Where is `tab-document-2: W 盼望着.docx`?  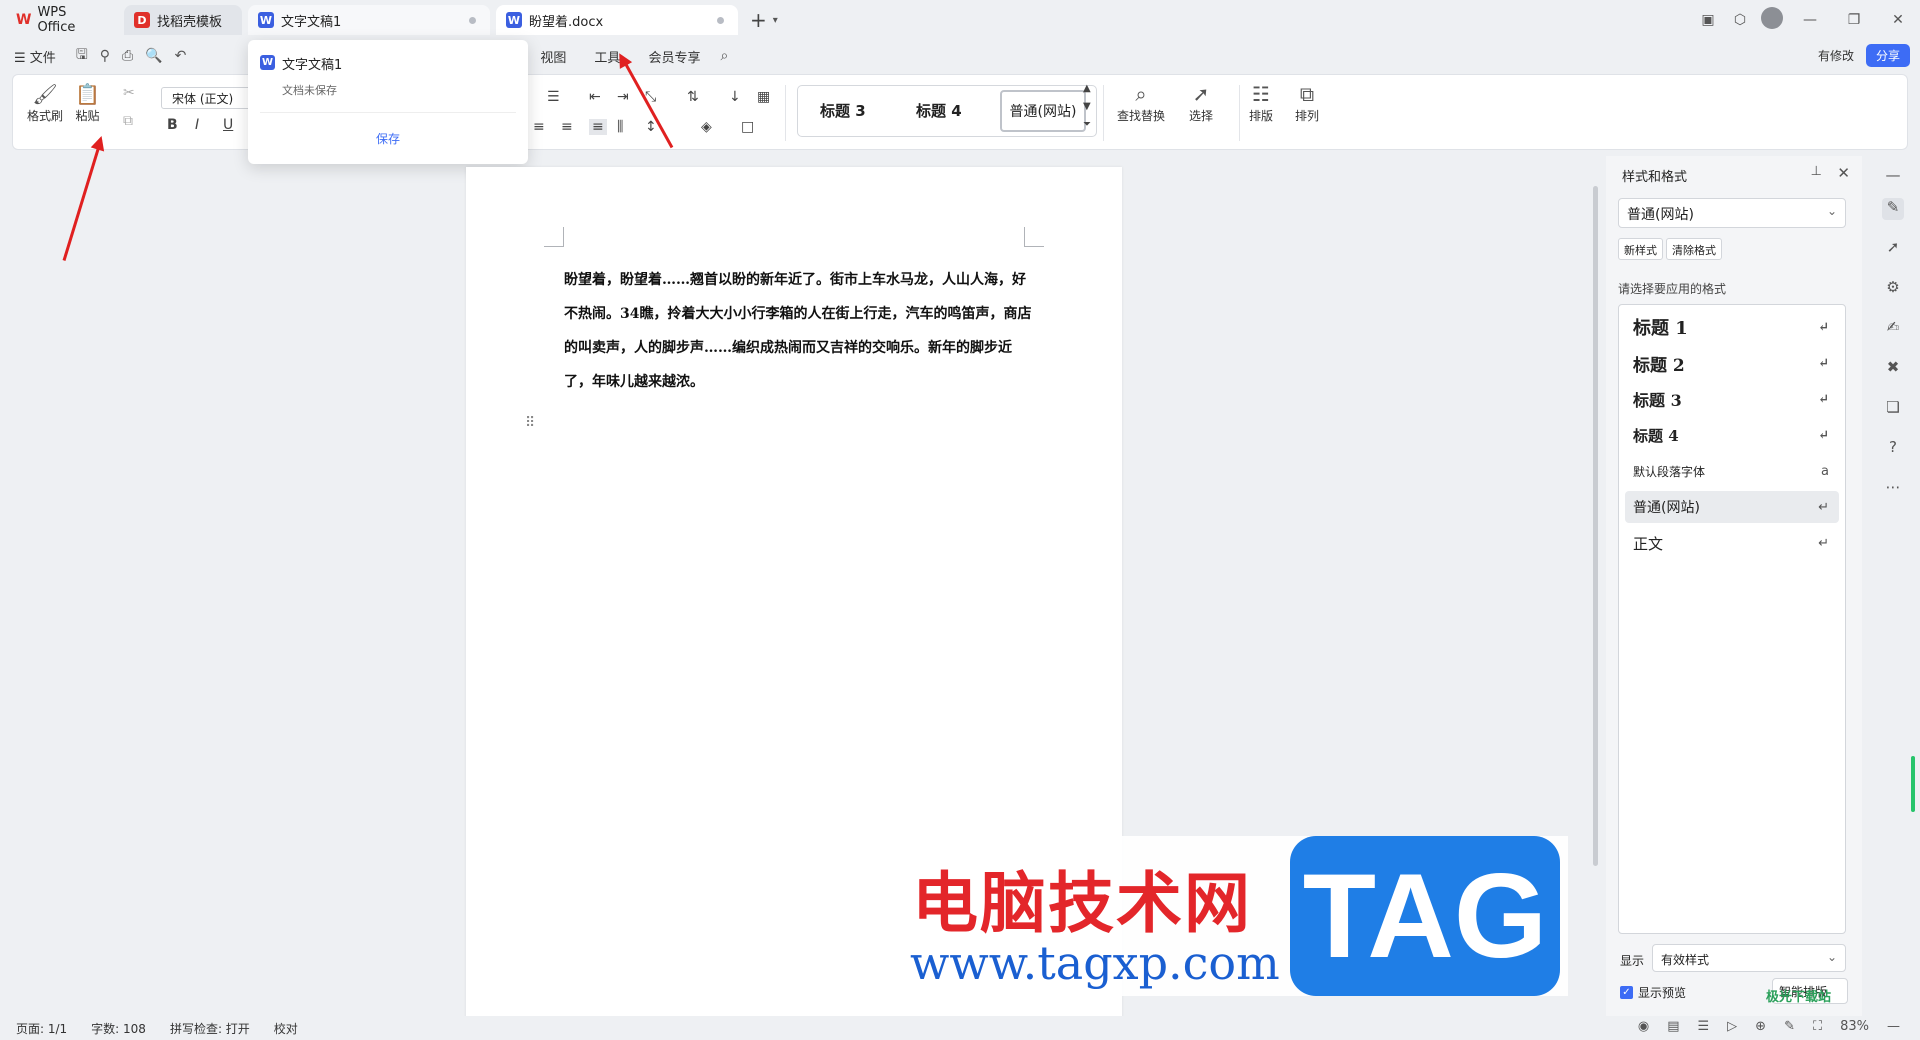
tab-document-2: W 盼望着.docx is located at coordinates (617, 20).